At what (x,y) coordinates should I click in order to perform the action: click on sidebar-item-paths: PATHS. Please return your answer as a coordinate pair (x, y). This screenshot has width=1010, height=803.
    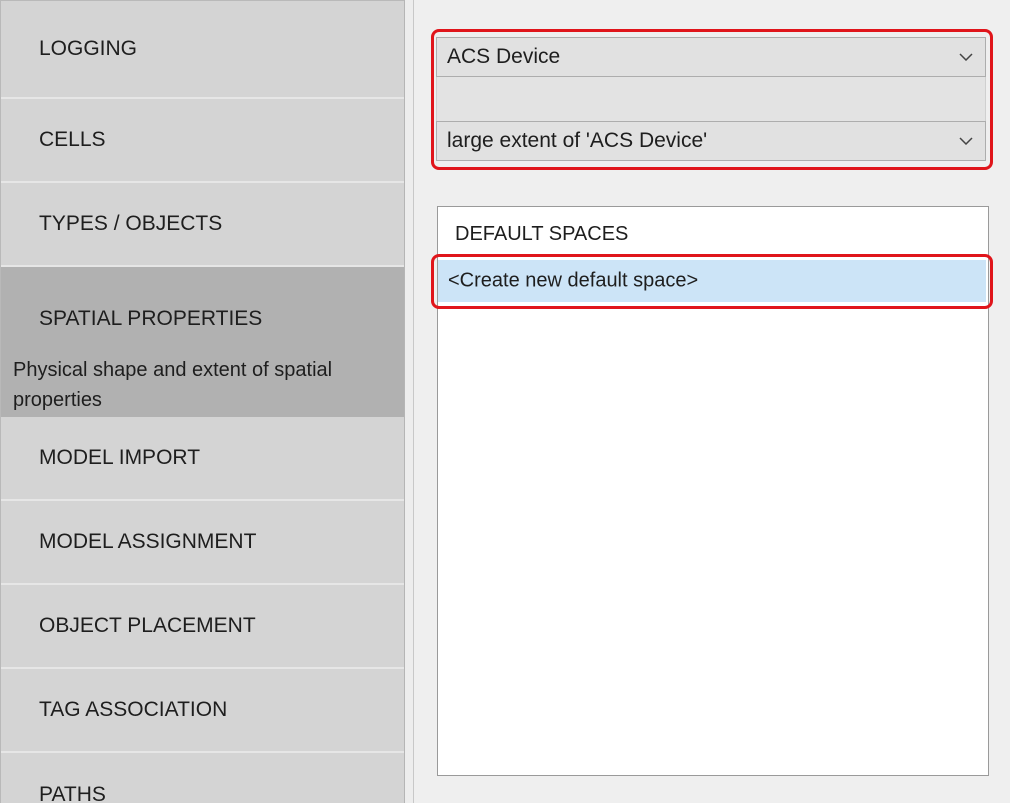
    Looking at the image, I should click on (202, 778).